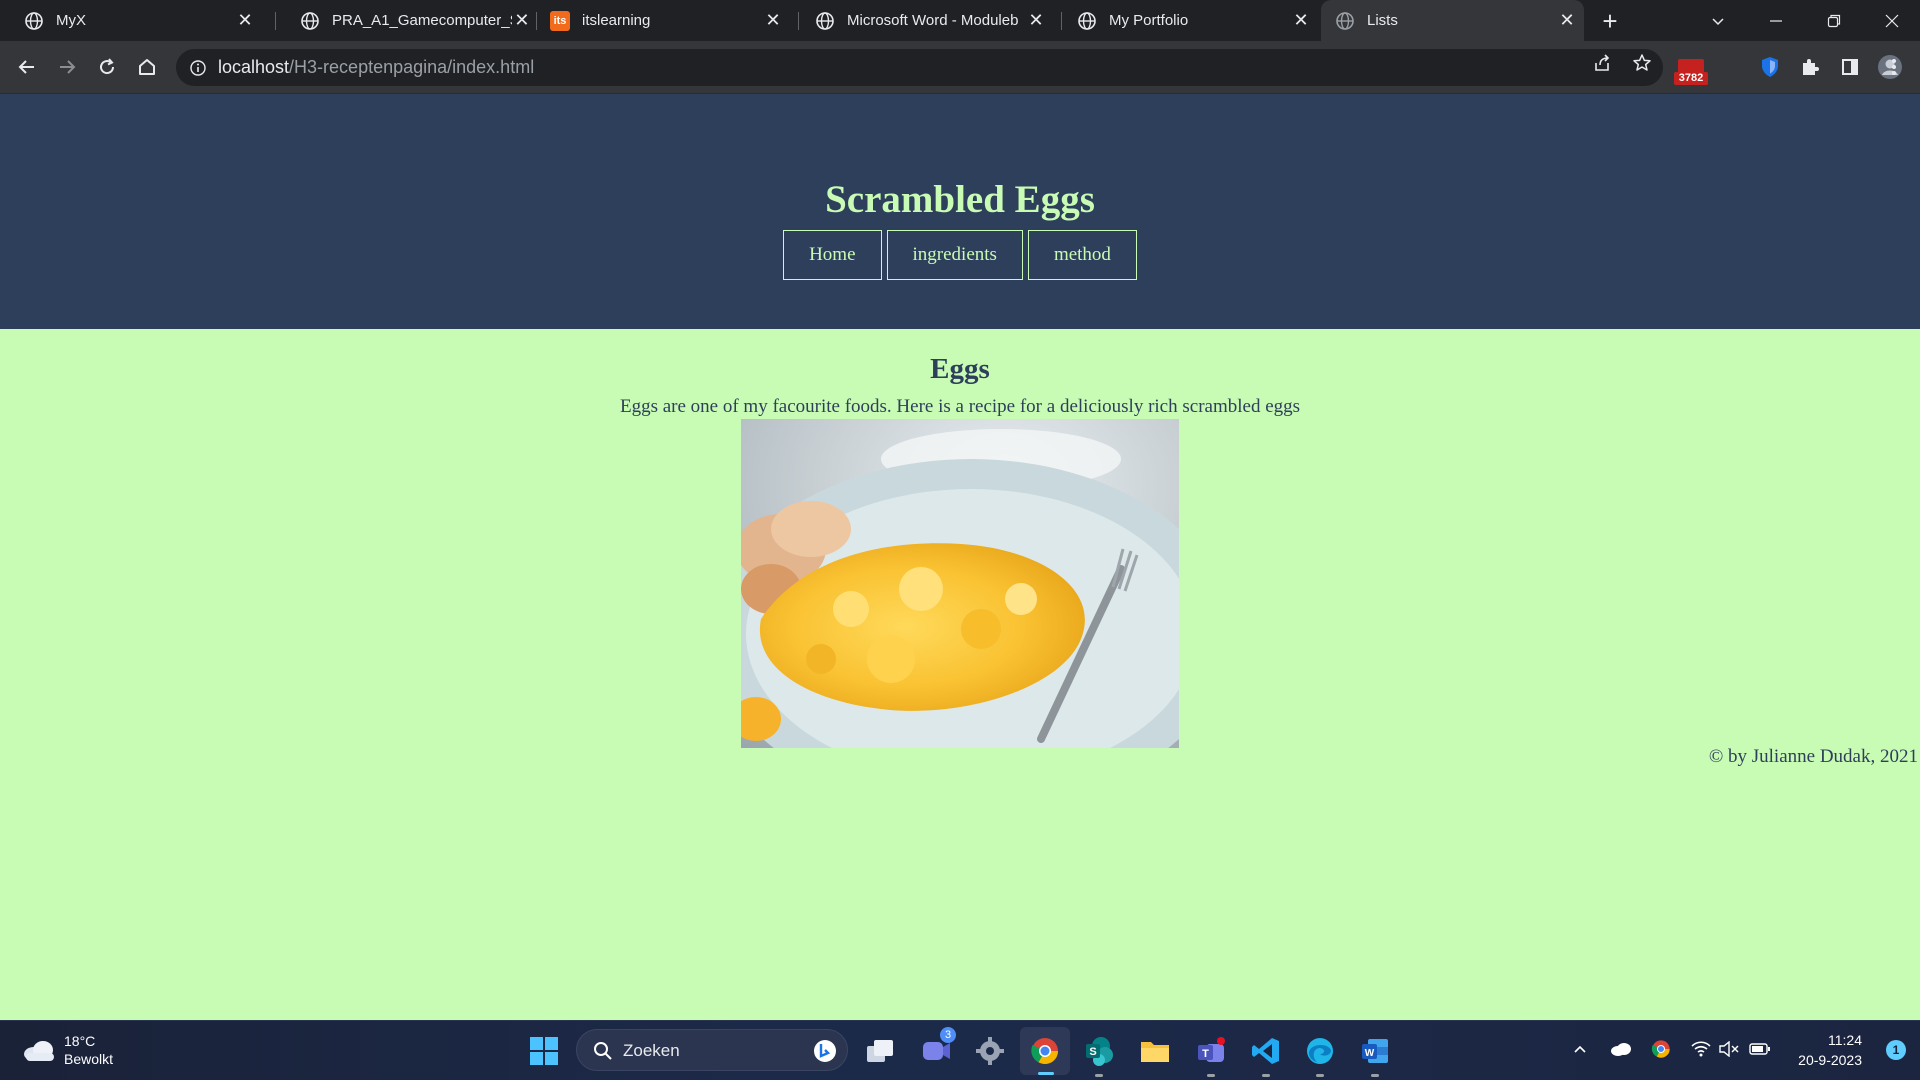 This screenshot has height=1080, width=1920. I want to click on notification-badge: 1, so click(1896, 1050).